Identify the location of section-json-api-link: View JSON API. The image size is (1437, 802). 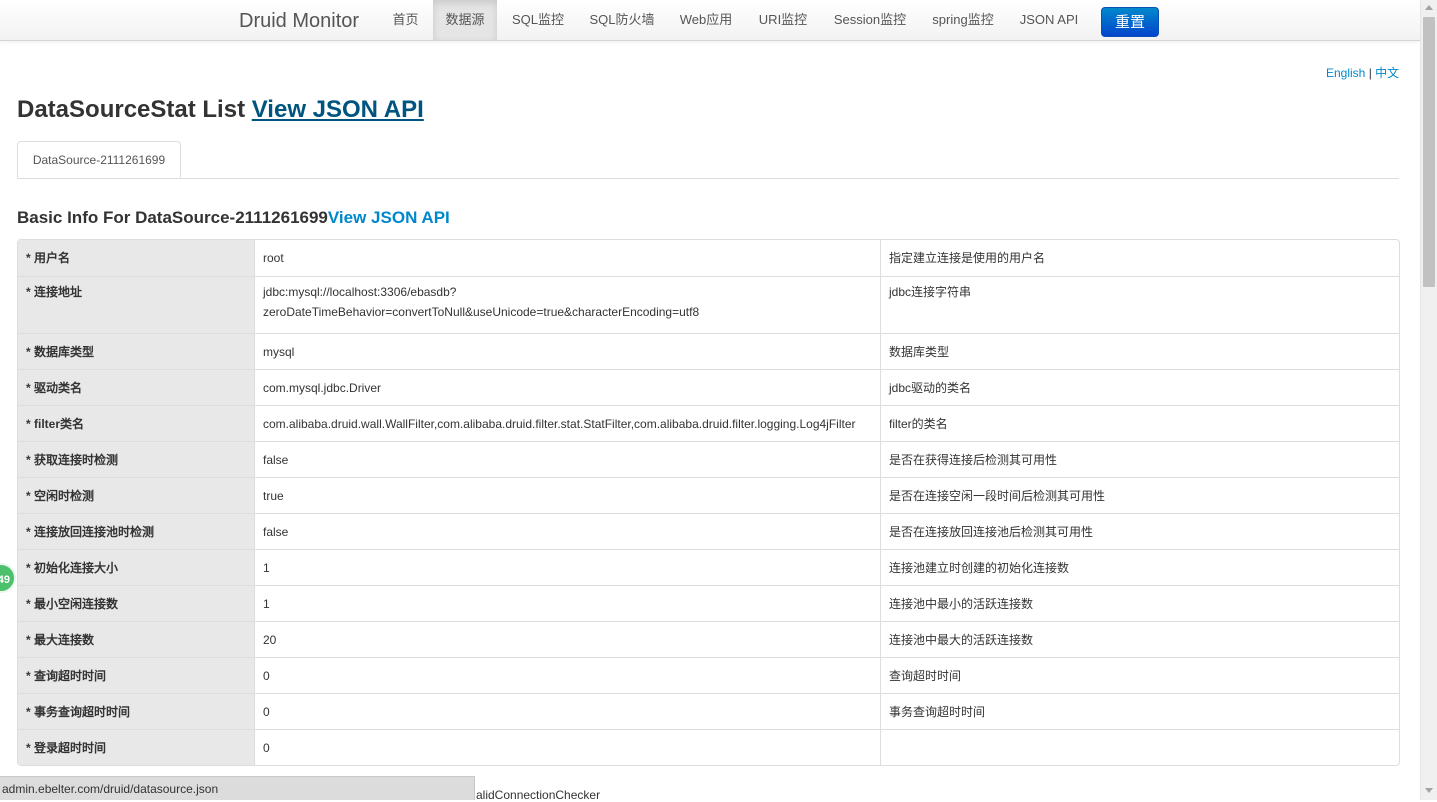
(389, 217).